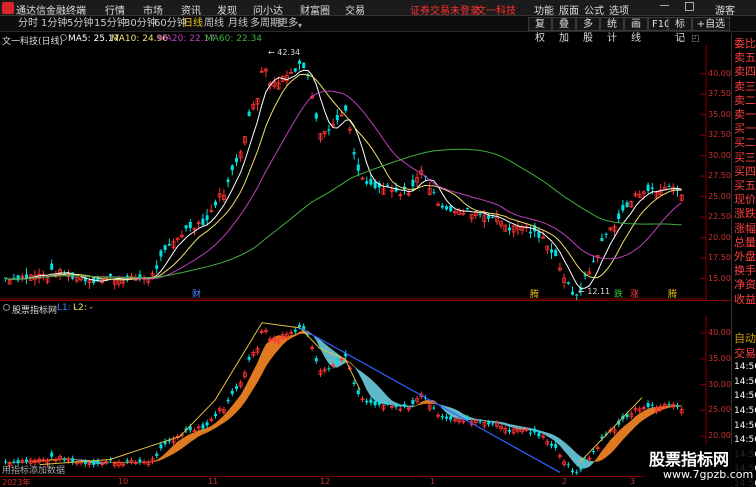 The image size is (756, 487). I want to click on indicator-settings-icon, so click(6, 307).